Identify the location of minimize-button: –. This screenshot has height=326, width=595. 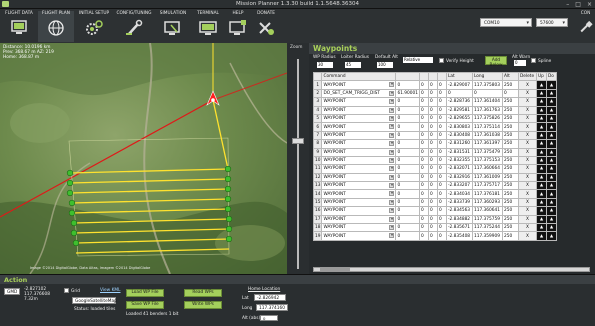
(567, 4).